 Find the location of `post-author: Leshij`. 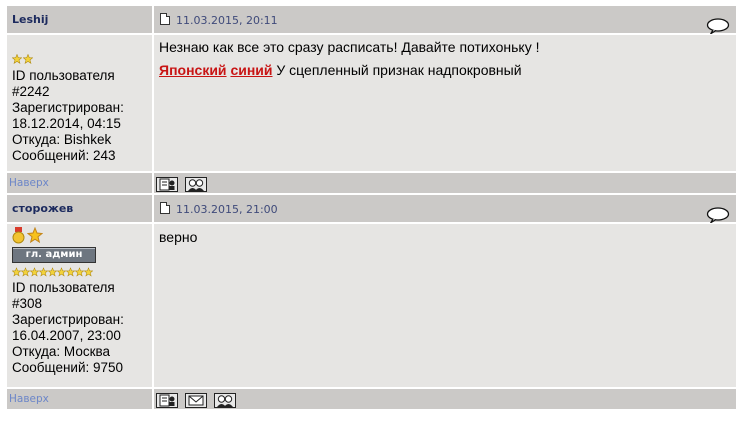

post-author: Leshij is located at coordinates (79, 19).